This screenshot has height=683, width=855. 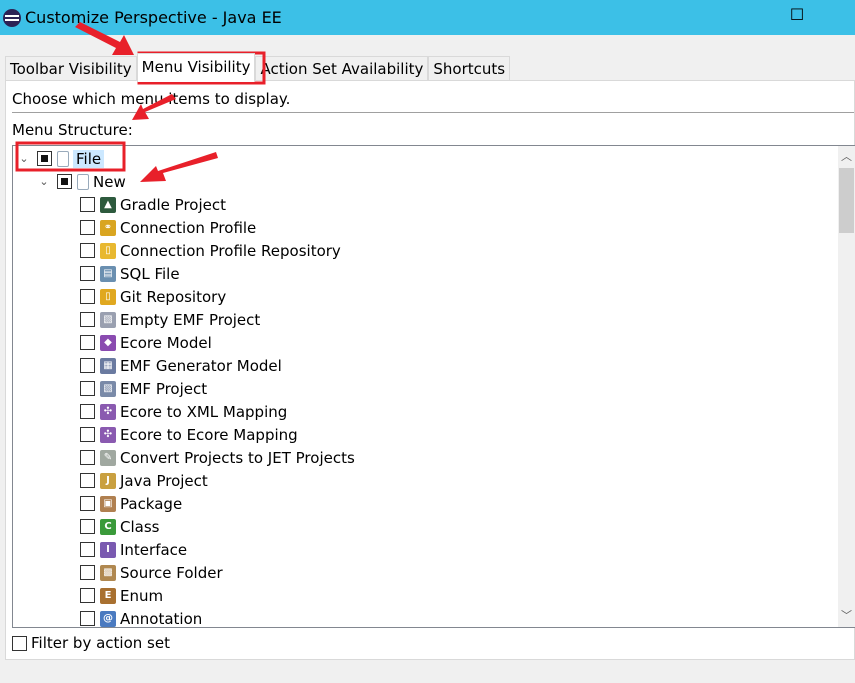 I want to click on tab-toolbar-visibility: Toolbar Visibility, so click(x=71, y=68).